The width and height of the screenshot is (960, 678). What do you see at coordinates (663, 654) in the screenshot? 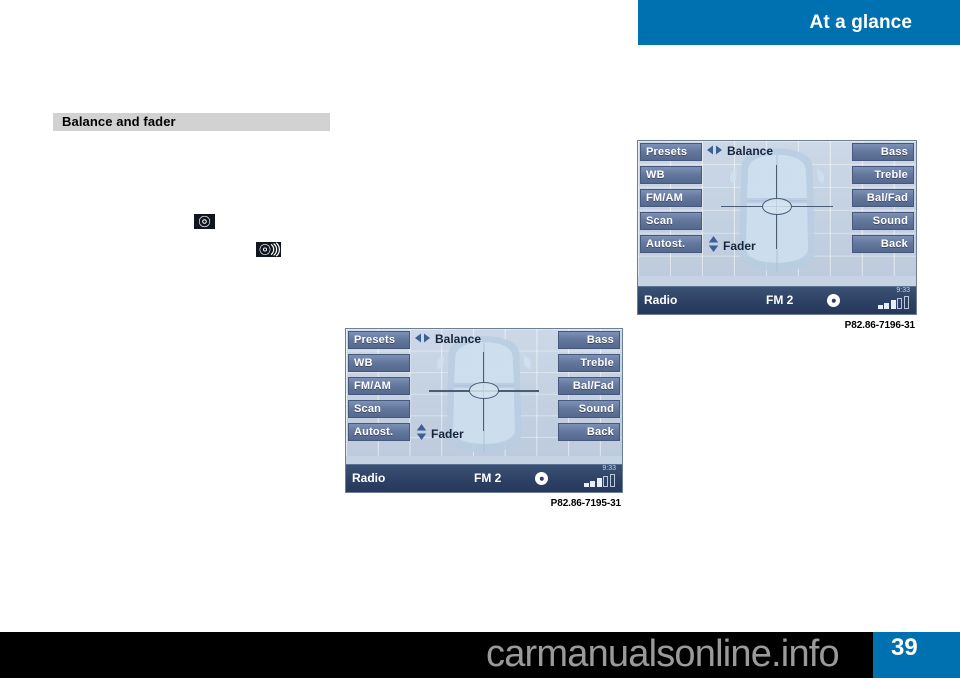
I see `watermark: carmanualsonline.info` at bounding box center [663, 654].